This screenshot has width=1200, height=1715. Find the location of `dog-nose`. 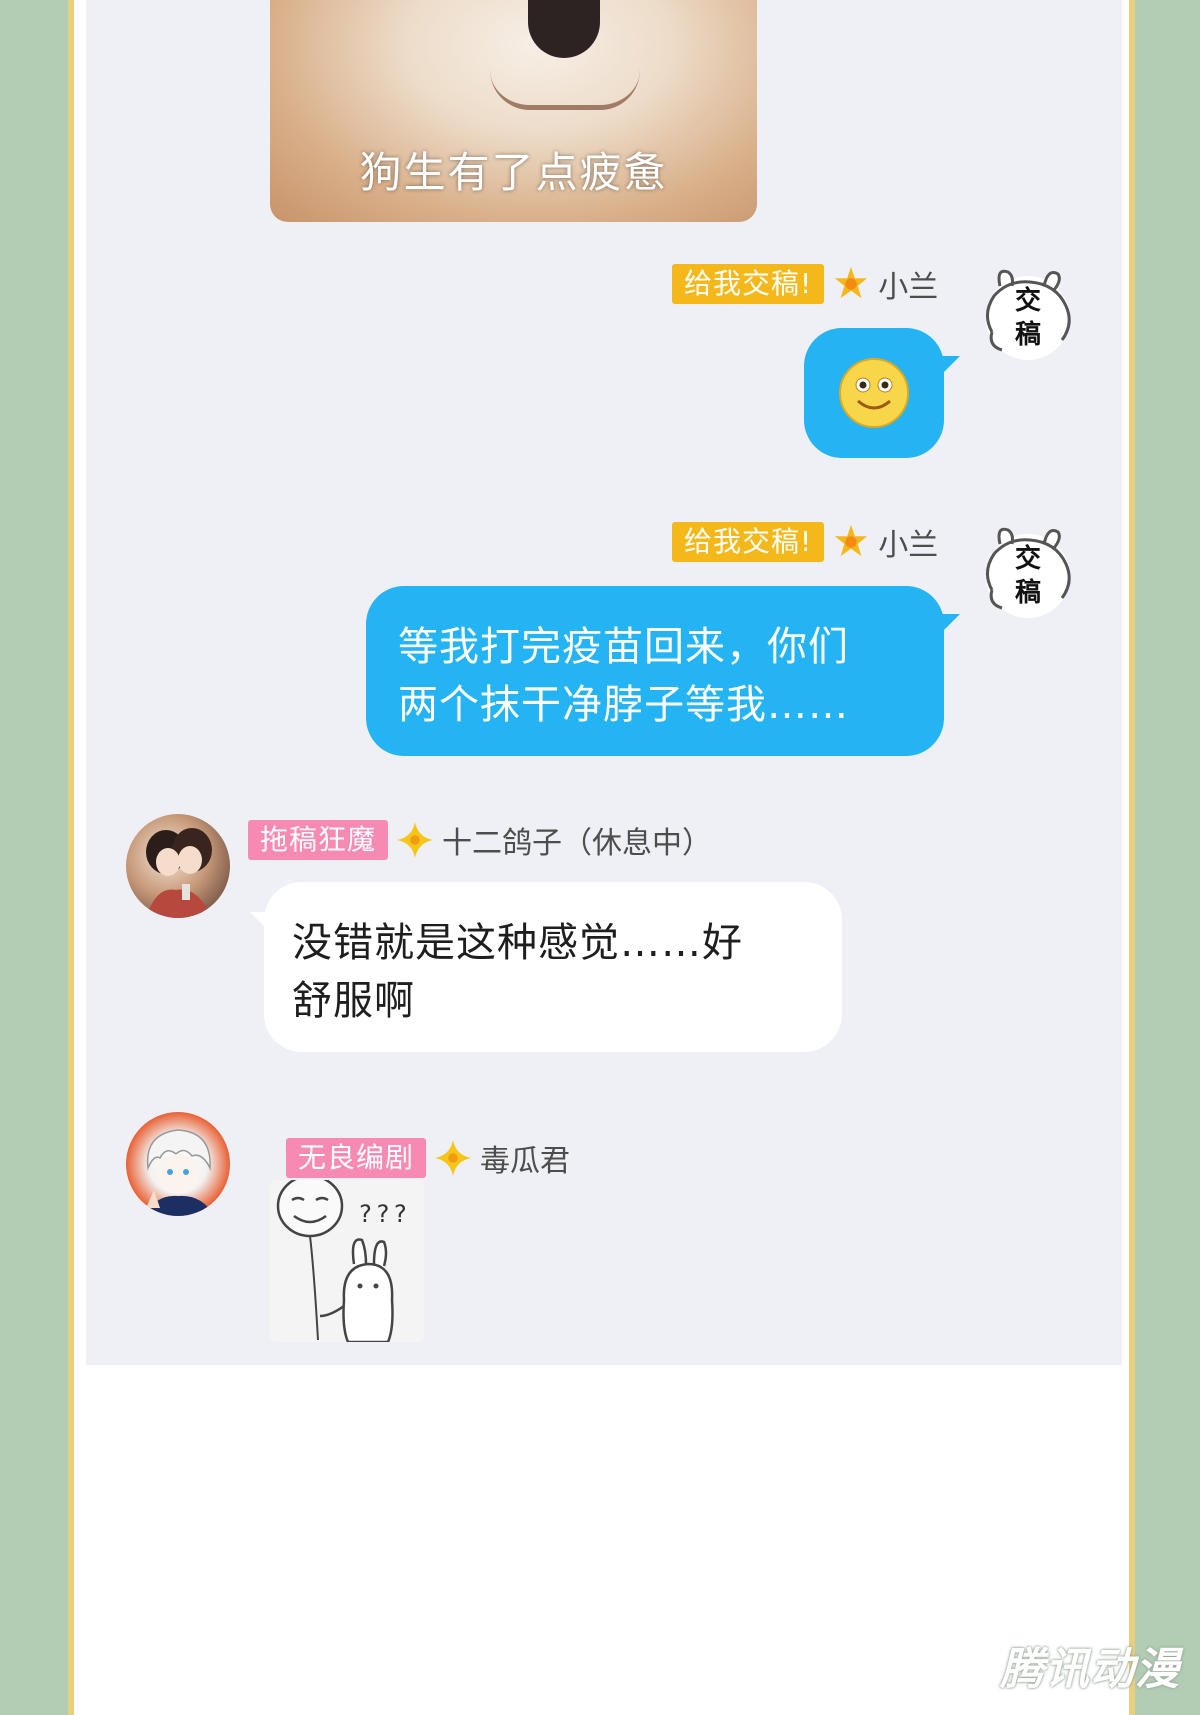

dog-nose is located at coordinates (564, 29).